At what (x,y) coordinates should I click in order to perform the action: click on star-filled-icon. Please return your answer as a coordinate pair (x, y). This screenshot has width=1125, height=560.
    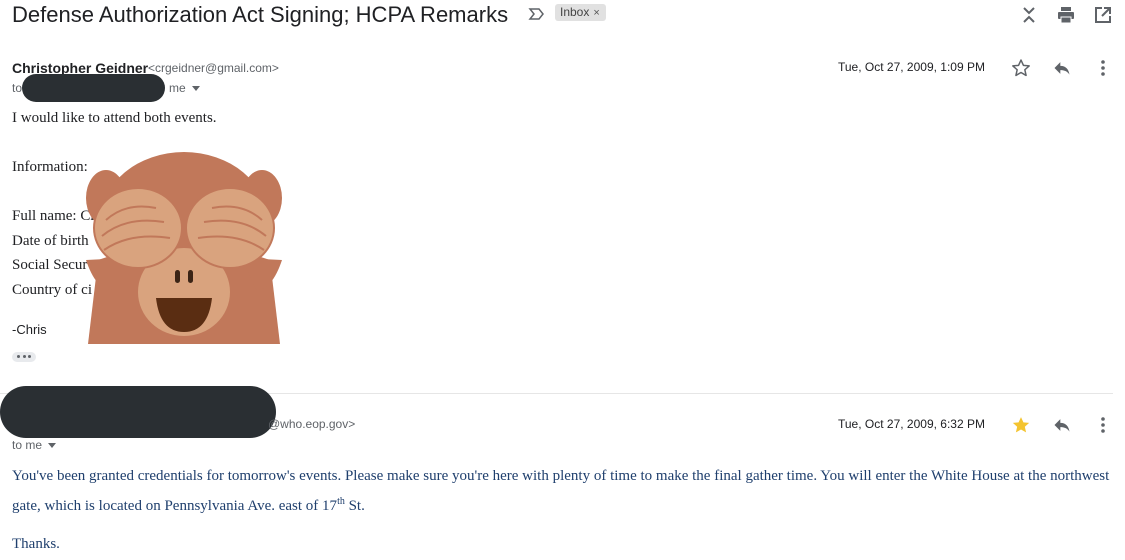
    Looking at the image, I should click on (1021, 425).